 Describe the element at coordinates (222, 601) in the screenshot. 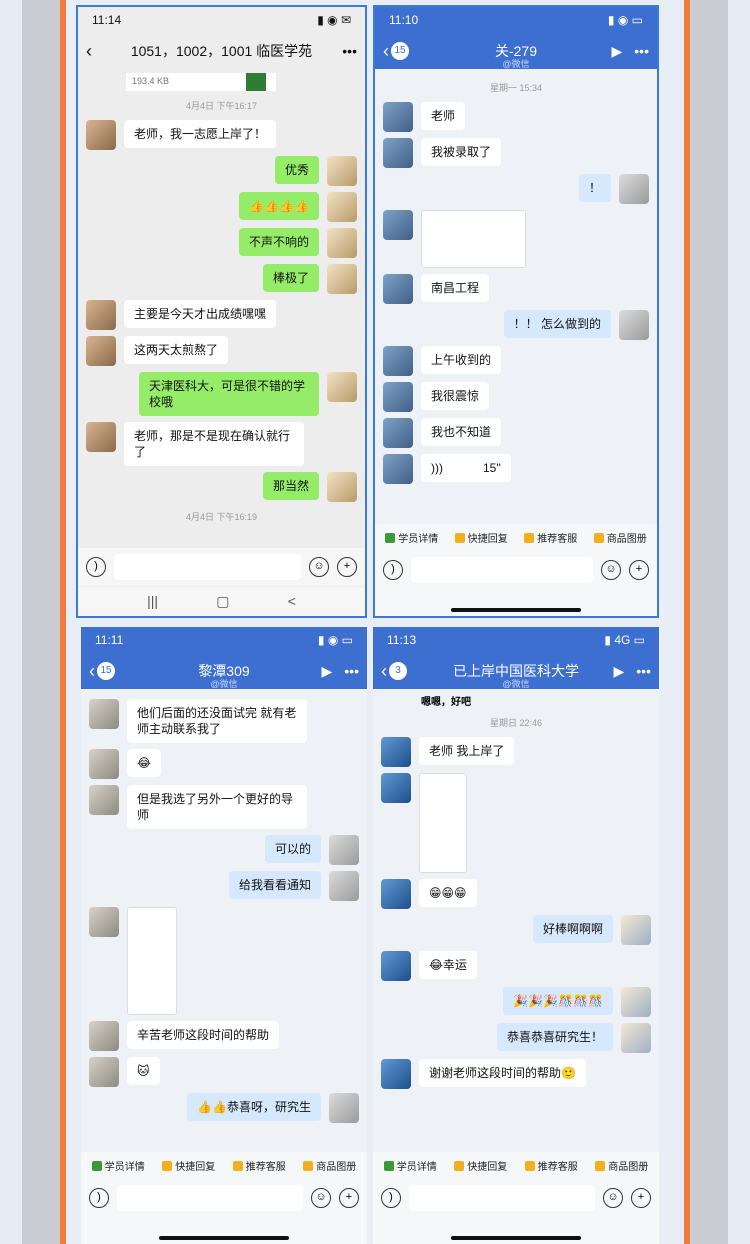

I see `home-icon: ▢` at that location.